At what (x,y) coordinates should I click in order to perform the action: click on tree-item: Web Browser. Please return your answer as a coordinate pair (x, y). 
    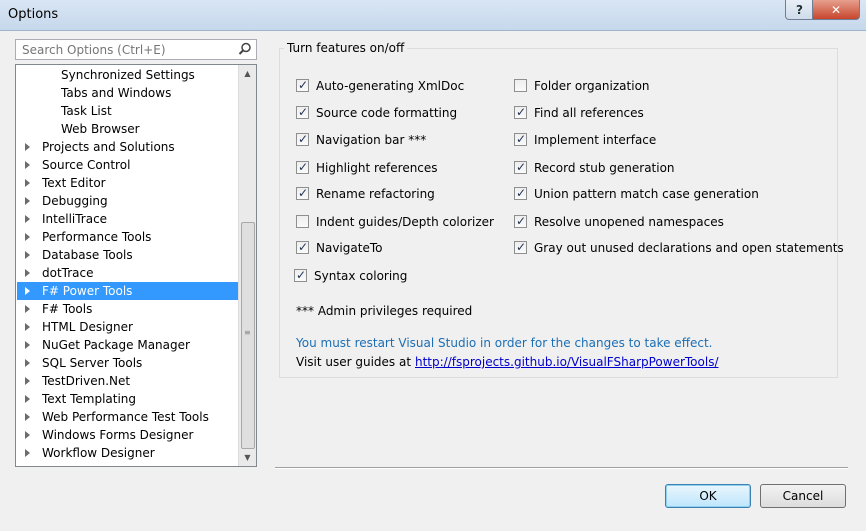
    Looking at the image, I should click on (127, 129).